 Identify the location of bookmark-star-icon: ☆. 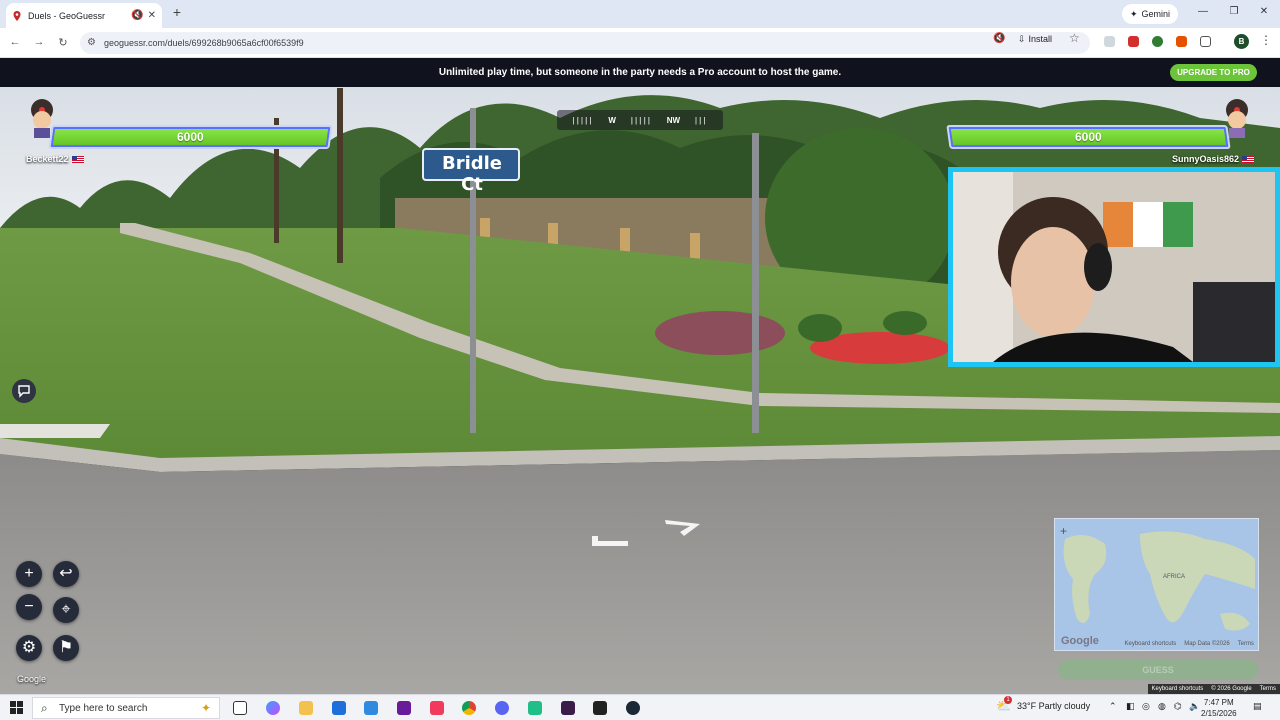
(1074, 38).